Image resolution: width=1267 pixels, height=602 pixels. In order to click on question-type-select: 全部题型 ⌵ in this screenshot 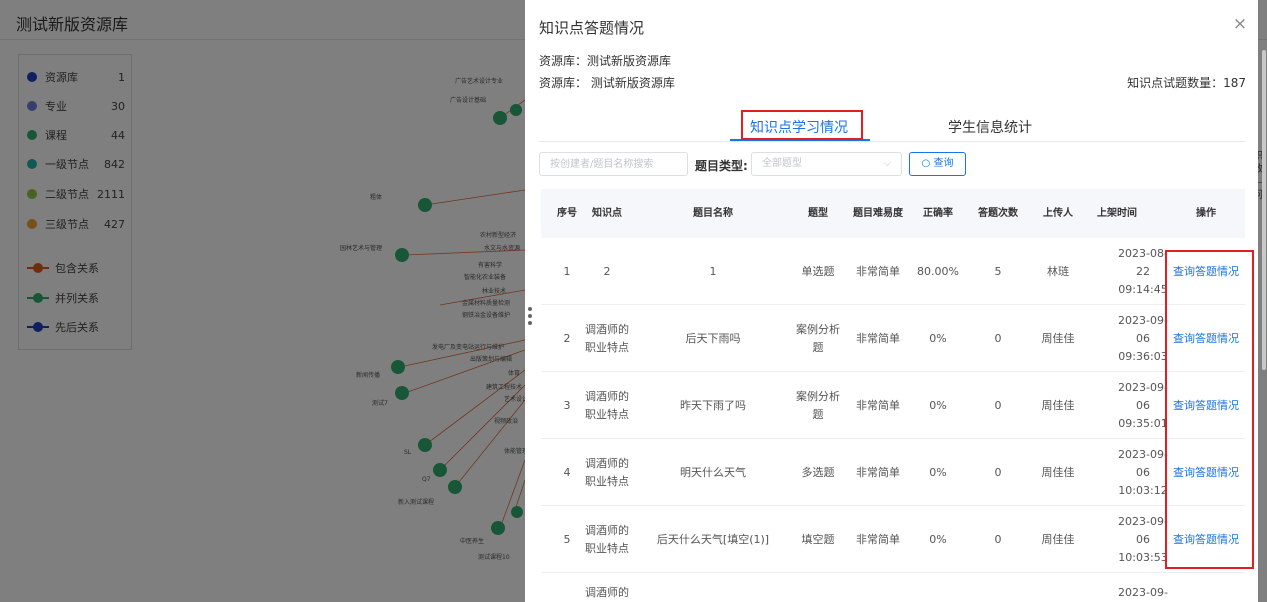, I will do `click(826, 164)`.